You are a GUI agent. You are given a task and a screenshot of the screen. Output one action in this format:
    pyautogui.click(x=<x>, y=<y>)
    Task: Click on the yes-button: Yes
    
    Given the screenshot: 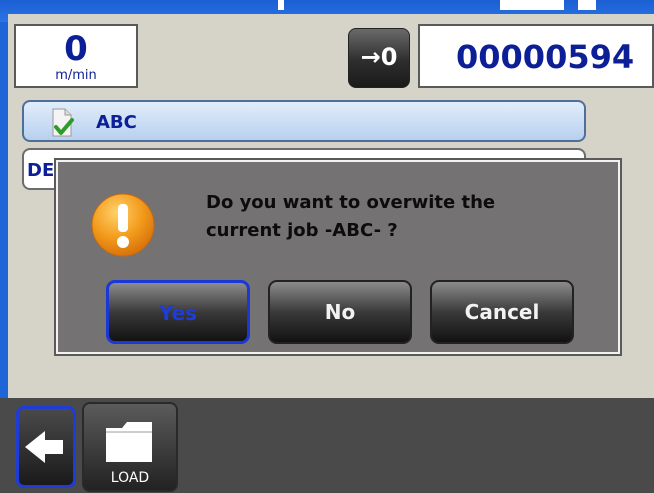 What is the action you would take?
    pyautogui.click(x=178, y=312)
    